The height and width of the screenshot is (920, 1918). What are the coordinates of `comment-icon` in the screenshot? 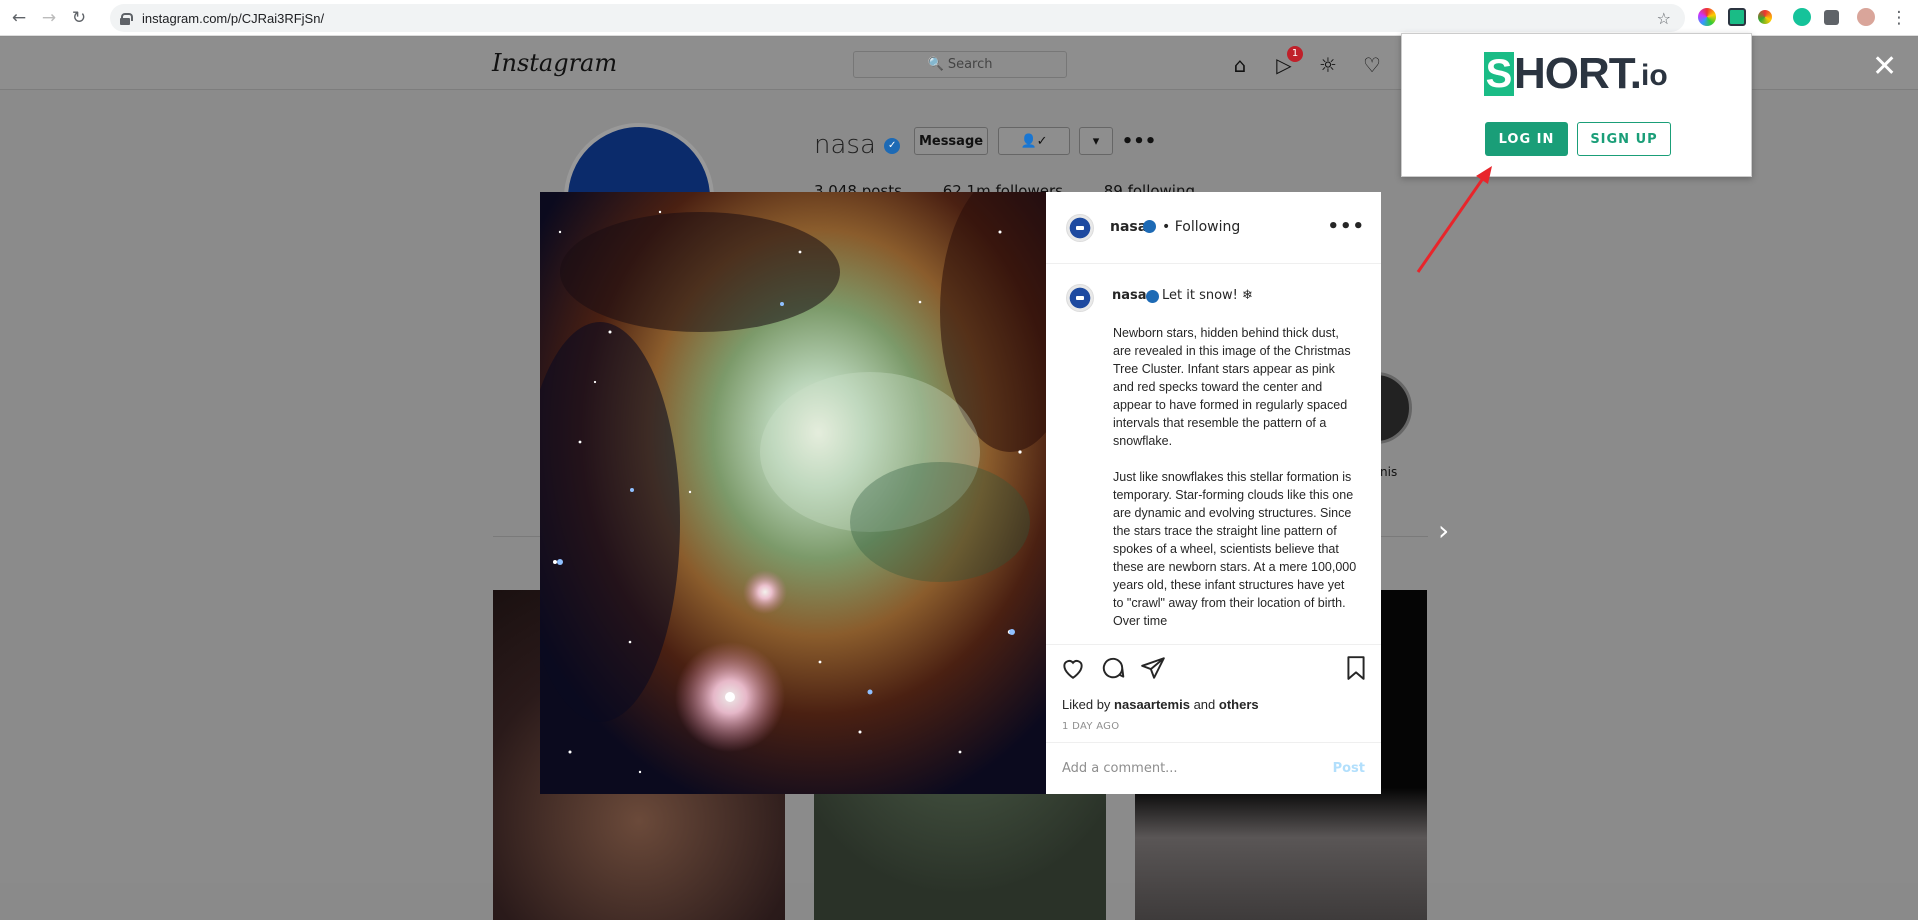 It's located at (1113, 668).